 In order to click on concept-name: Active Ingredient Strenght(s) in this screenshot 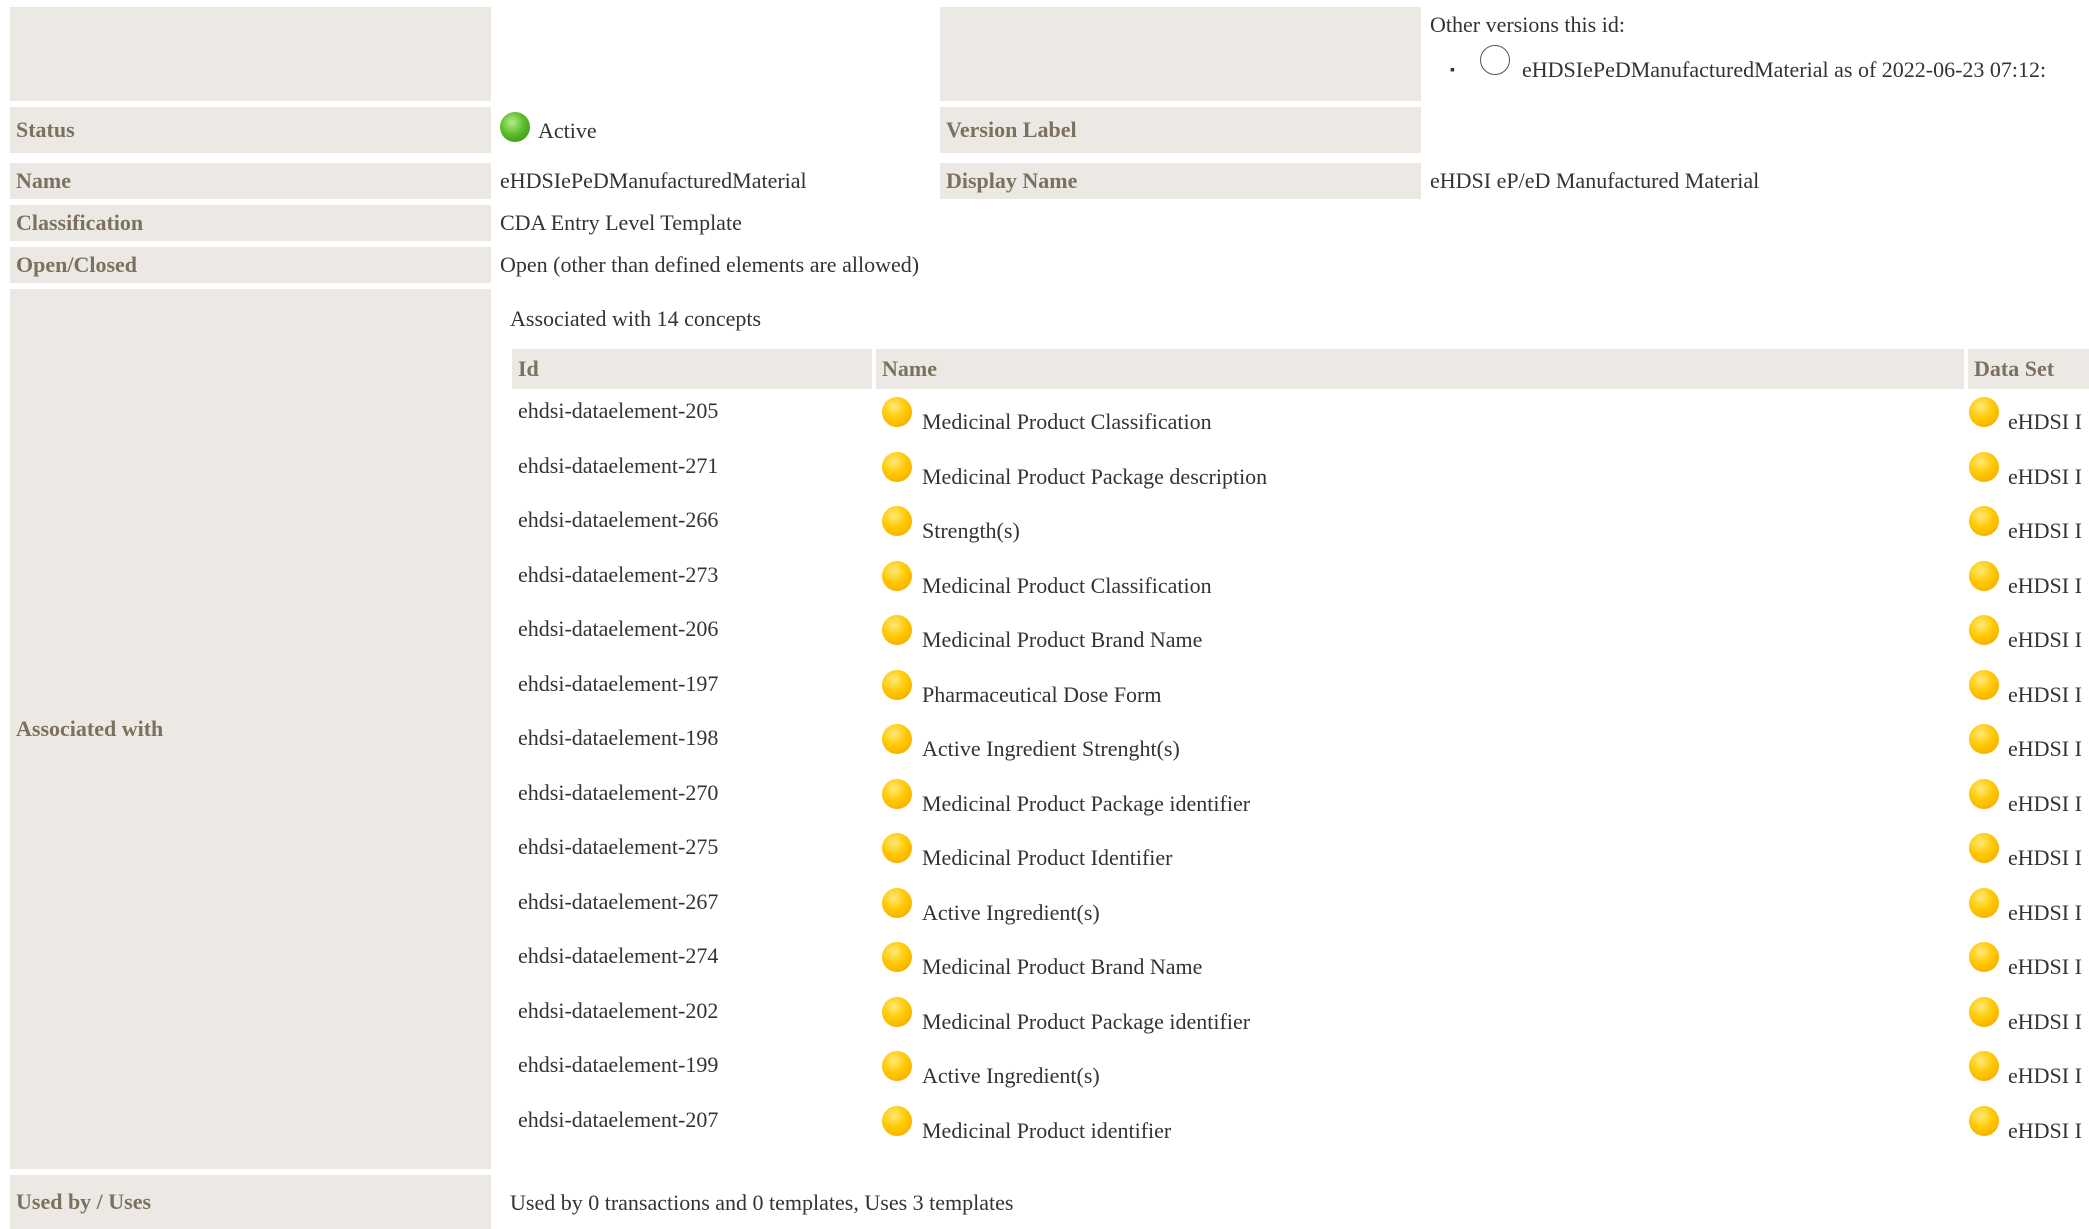, I will do `click(1051, 749)`.